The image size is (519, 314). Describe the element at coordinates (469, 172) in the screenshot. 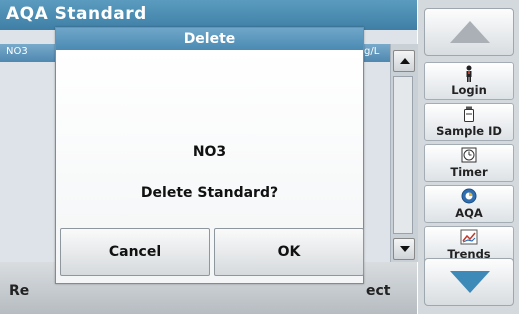

I see `timer-label: Timer` at that location.